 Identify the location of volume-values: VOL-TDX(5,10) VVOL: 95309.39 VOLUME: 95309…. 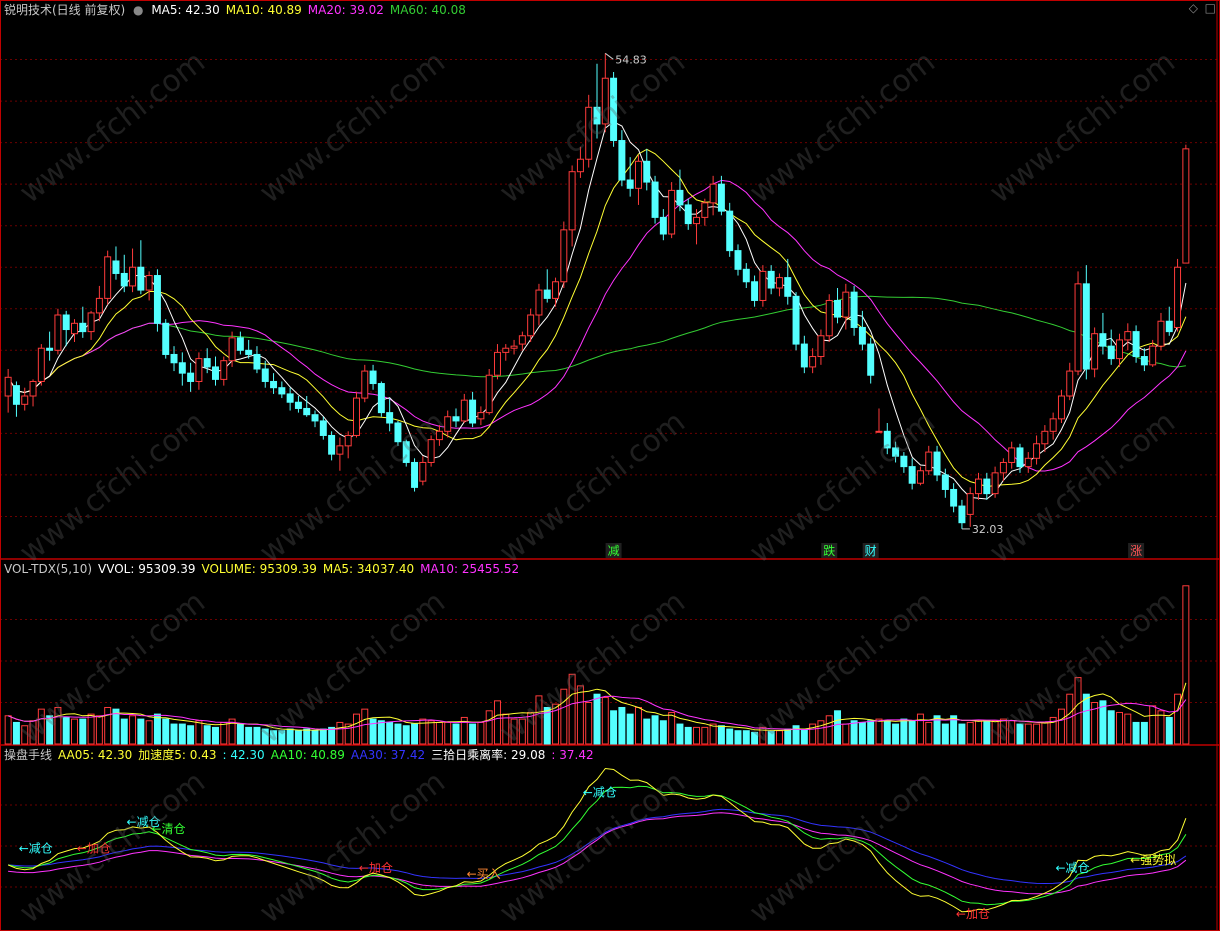
(264, 569).